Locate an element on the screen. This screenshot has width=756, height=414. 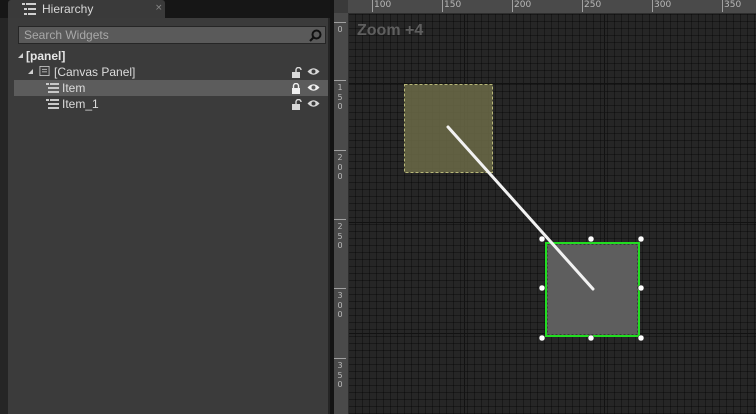
tree-row-item-1: Item_1 is located at coordinates (171, 104).